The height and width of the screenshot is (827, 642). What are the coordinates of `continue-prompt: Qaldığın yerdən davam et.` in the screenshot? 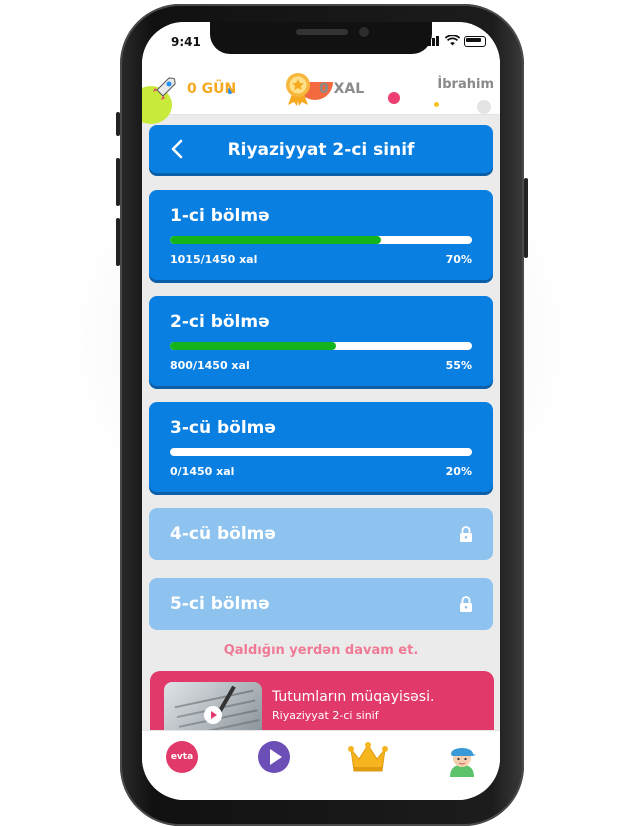 It's located at (321, 650).